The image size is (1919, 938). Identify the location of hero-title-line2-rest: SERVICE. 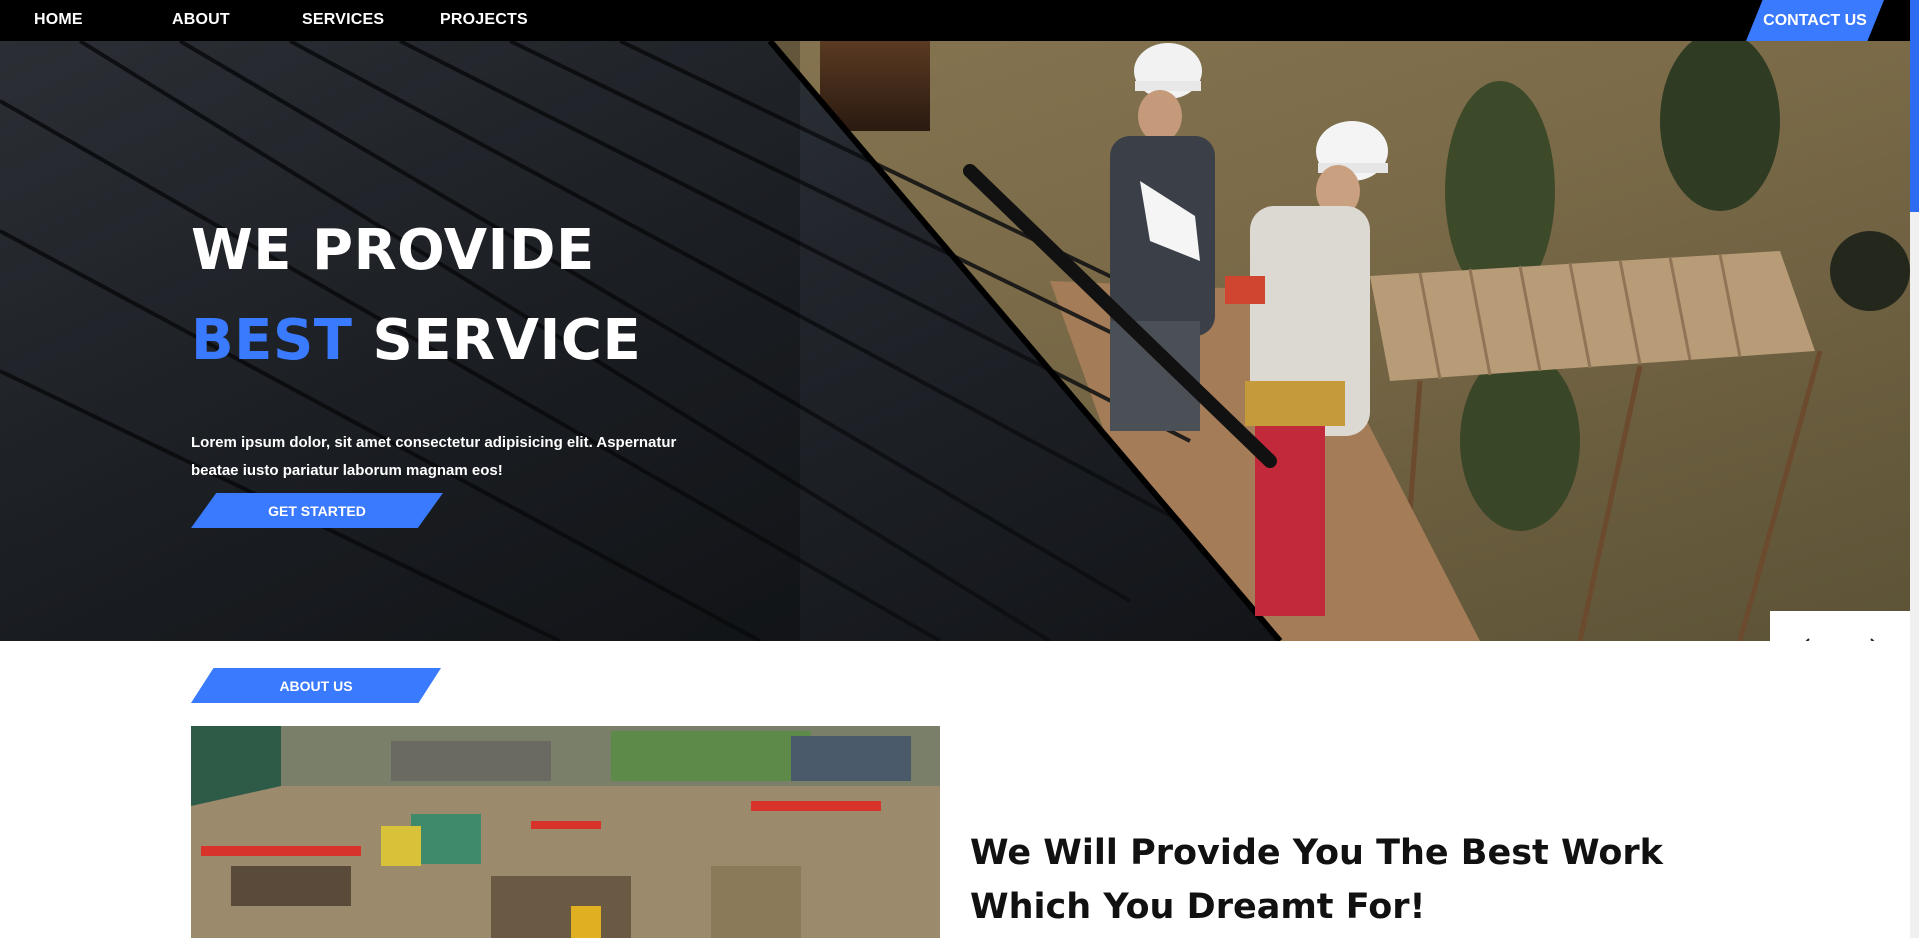
(507, 340).